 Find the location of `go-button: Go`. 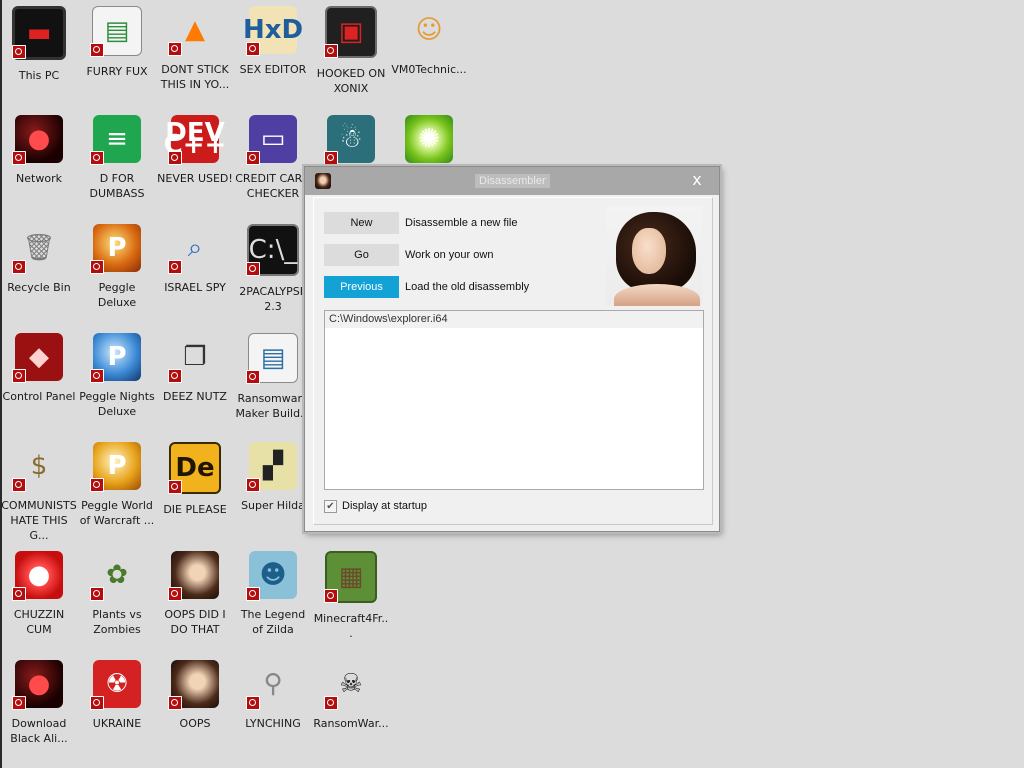

go-button: Go is located at coordinates (361, 255).